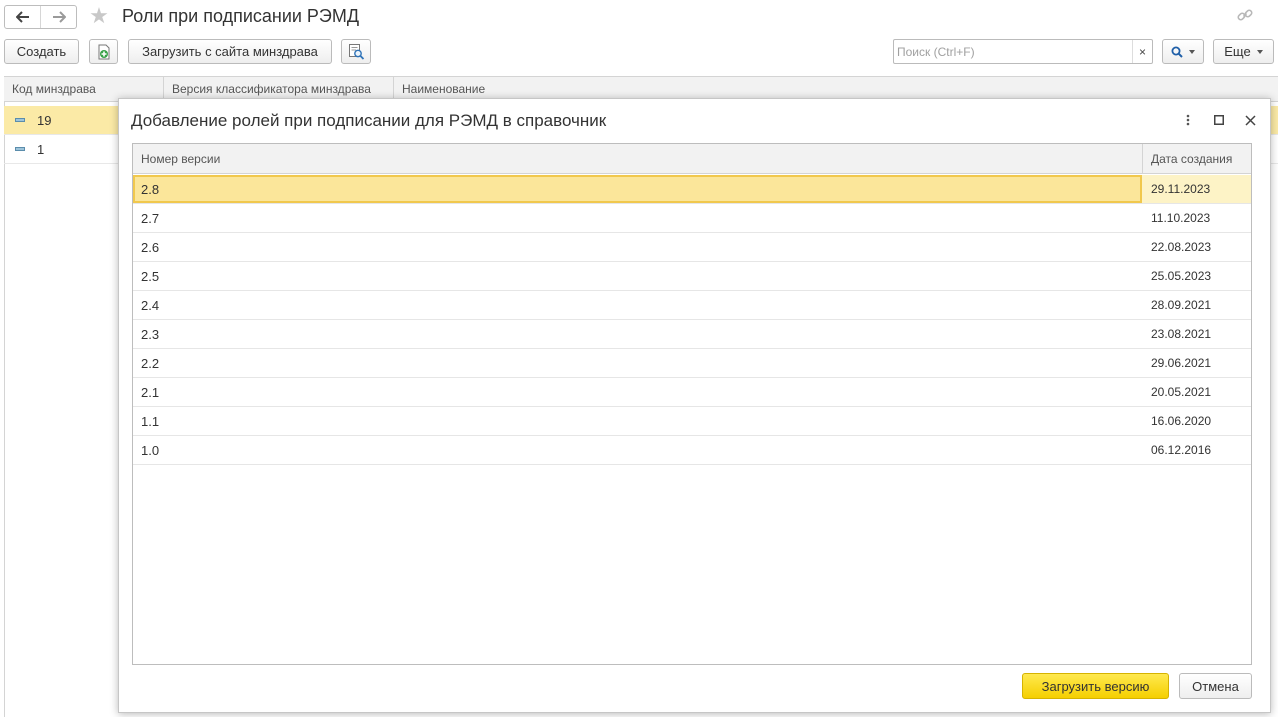  What do you see at coordinates (1181, 218) in the screenshot?
I see `date-cell: 11.10.2023` at bounding box center [1181, 218].